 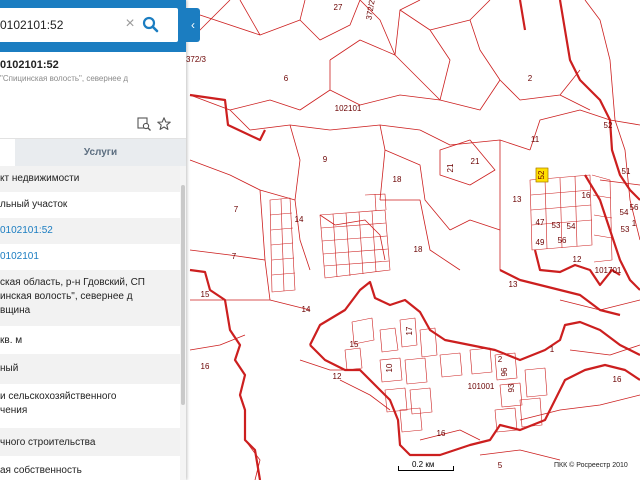 What do you see at coordinates (7, 152) in the screenshot?
I see `tab-info` at bounding box center [7, 152].